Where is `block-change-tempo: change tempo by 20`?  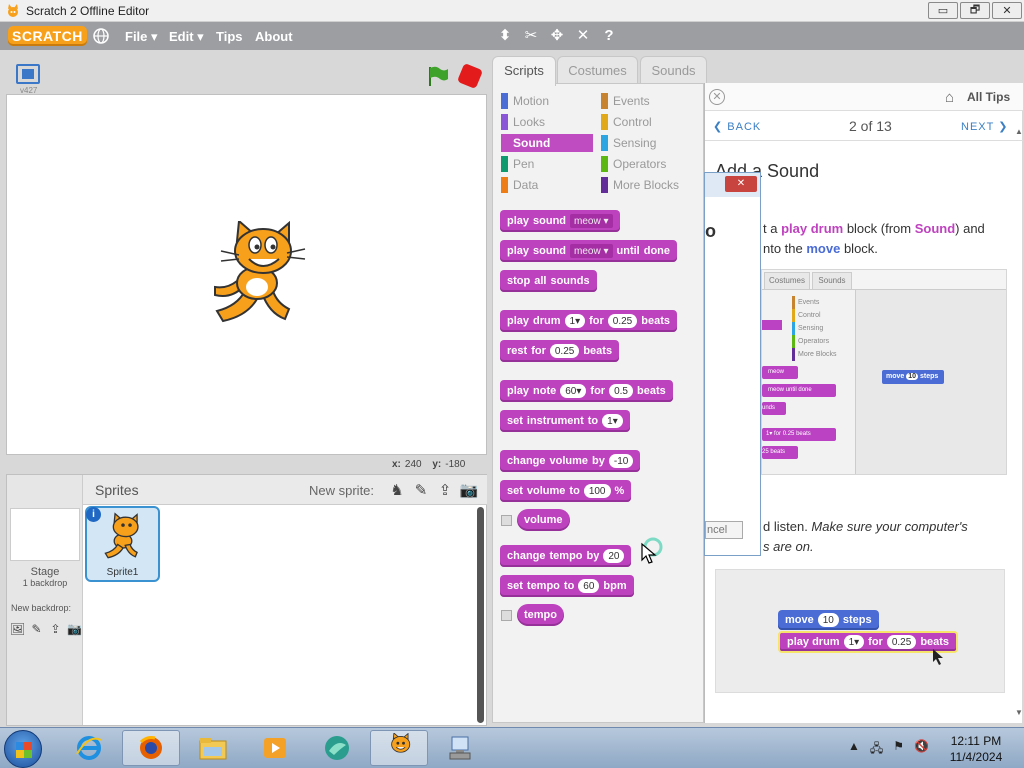
block-change-tempo: change tempo by 20 is located at coordinates (566, 556).